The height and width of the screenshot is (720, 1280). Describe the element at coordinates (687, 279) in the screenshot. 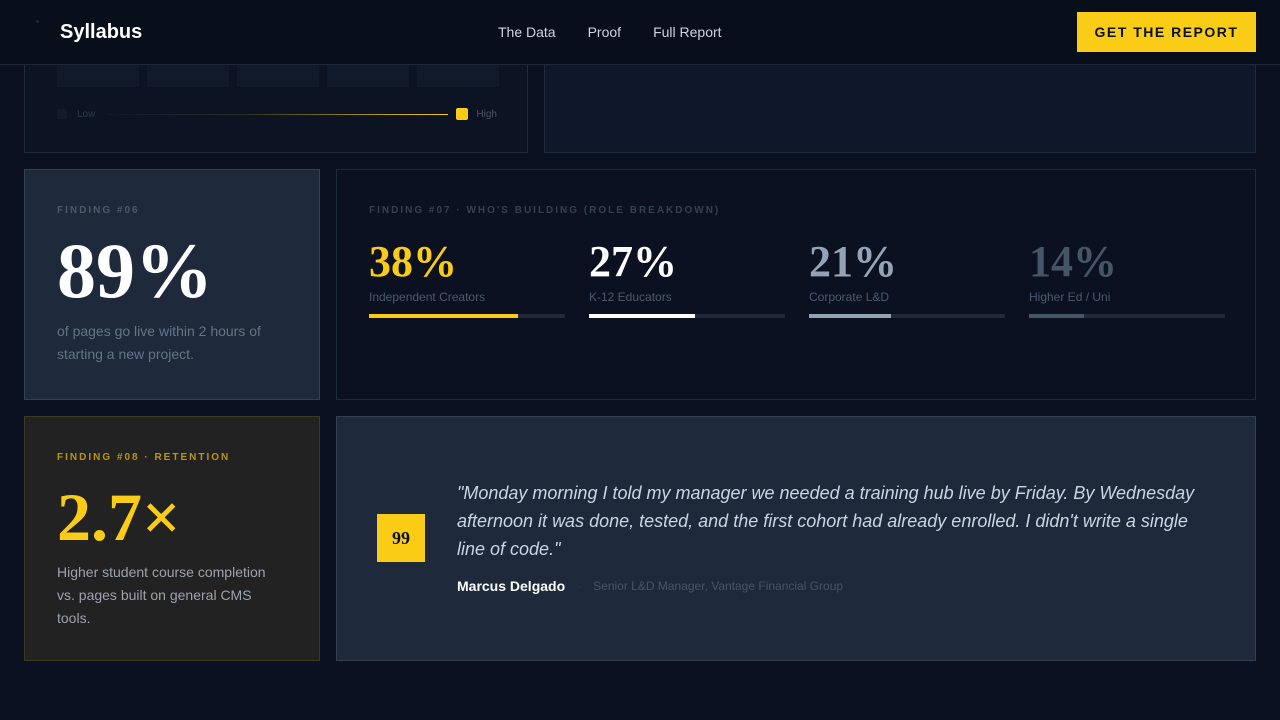

I see `role-stat: 27% K-12 Educators` at that location.